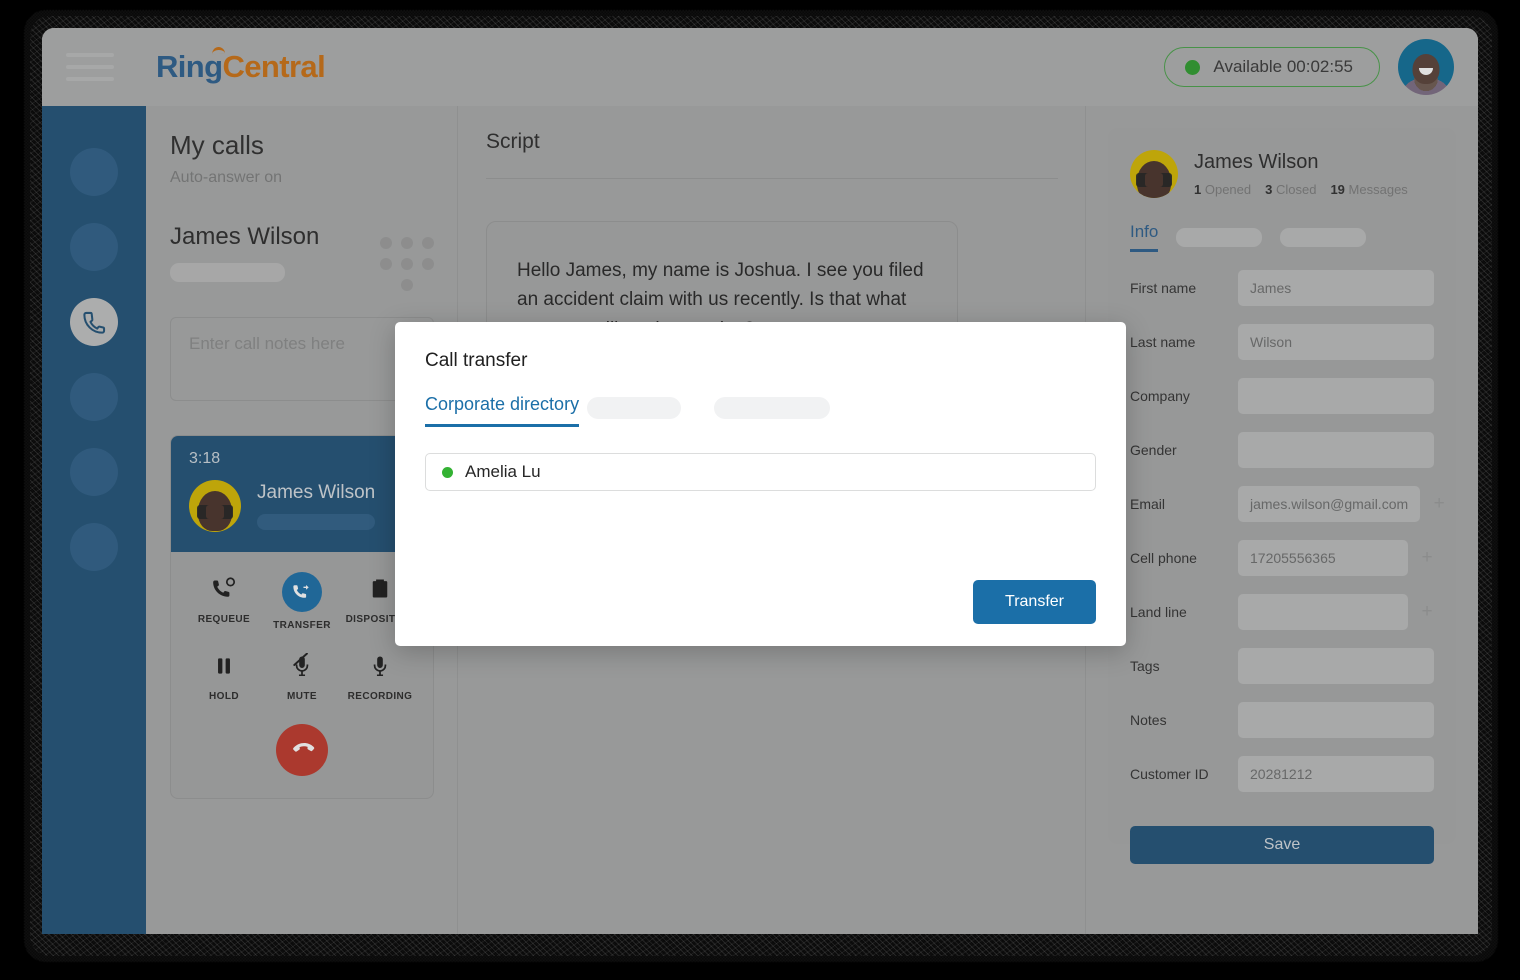 This screenshot has height=980, width=1520. What do you see at coordinates (503, 471) in the screenshot?
I see `directory-contact-name: Amelia Lu` at bounding box center [503, 471].